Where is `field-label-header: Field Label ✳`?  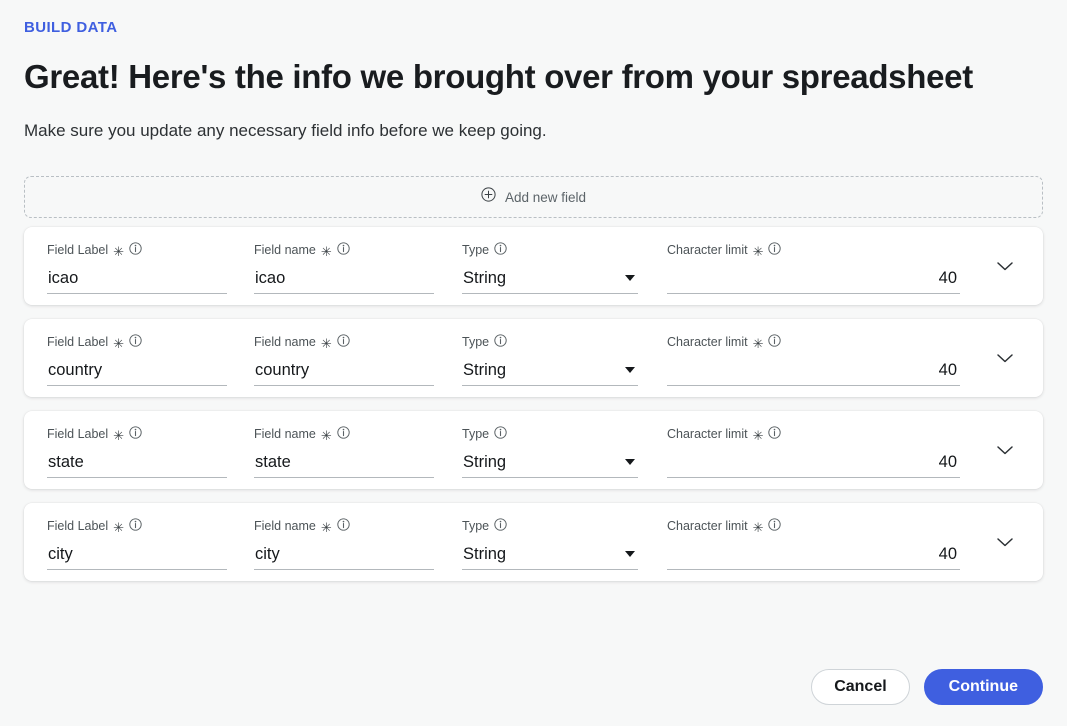 field-label-header: Field Label ✳ is located at coordinates (150, 434).